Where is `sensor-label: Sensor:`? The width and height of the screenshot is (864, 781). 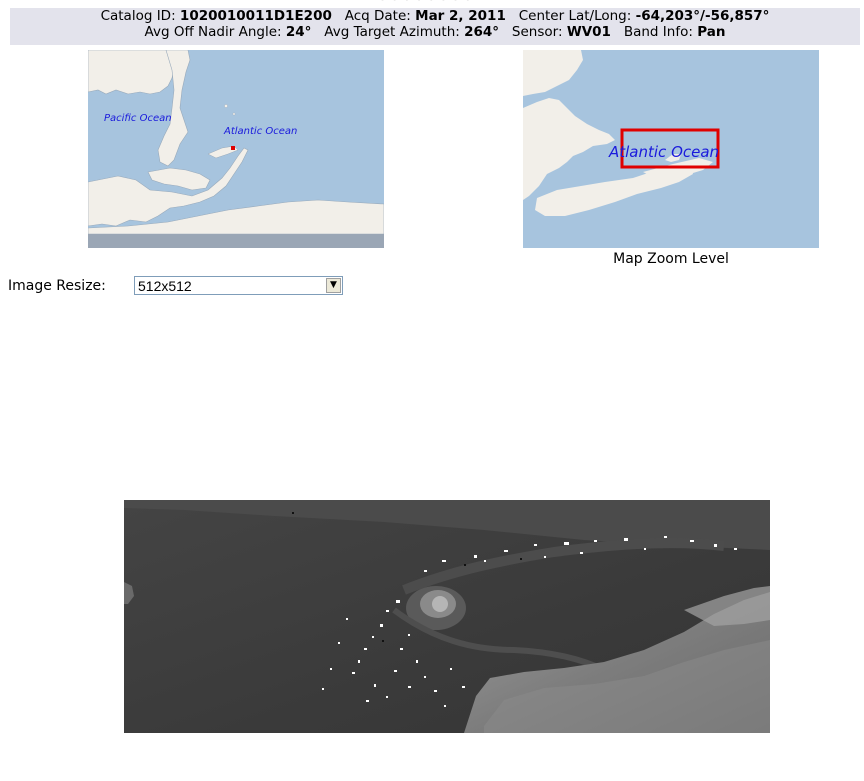 sensor-label: Sensor: is located at coordinates (537, 32).